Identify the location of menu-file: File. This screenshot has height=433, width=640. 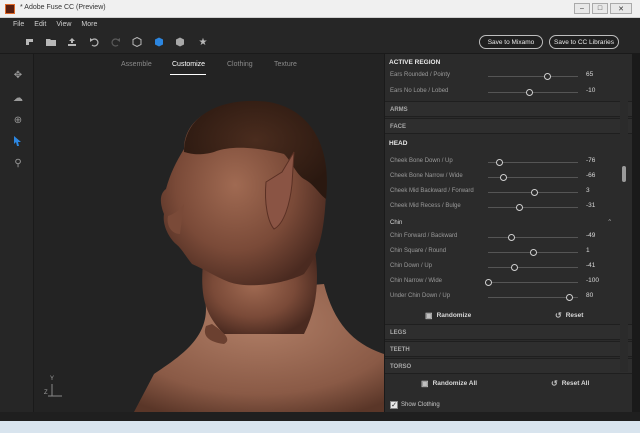
(18, 24).